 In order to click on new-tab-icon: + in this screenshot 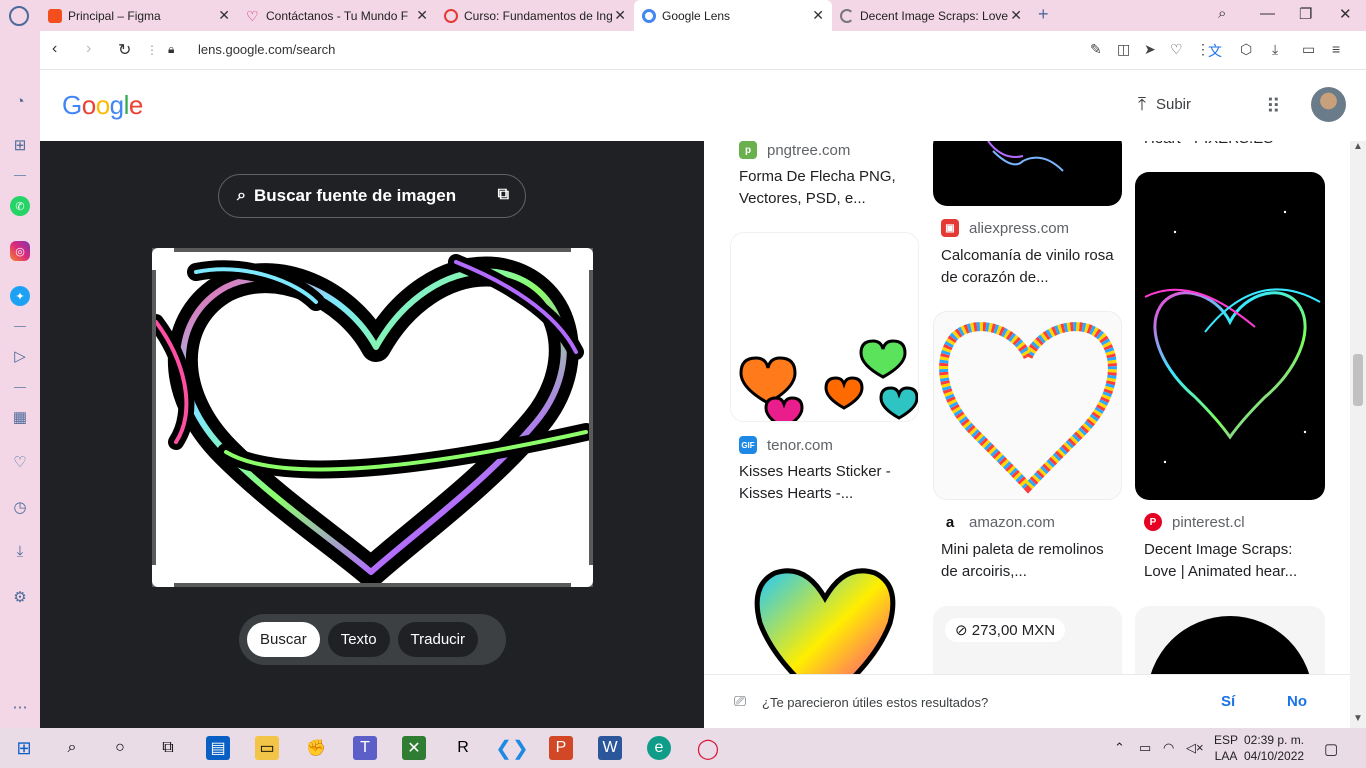, I will do `click(1043, 14)`.